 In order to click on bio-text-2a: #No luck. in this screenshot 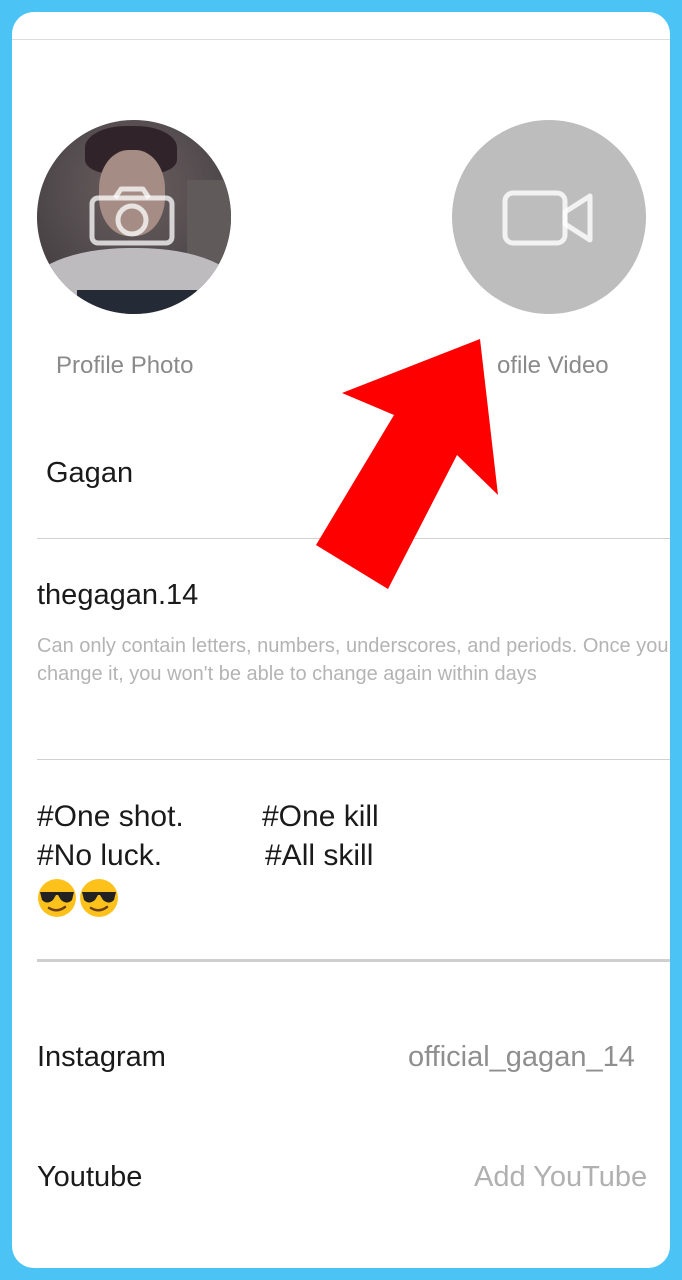, I will do `click(99, 856)`.